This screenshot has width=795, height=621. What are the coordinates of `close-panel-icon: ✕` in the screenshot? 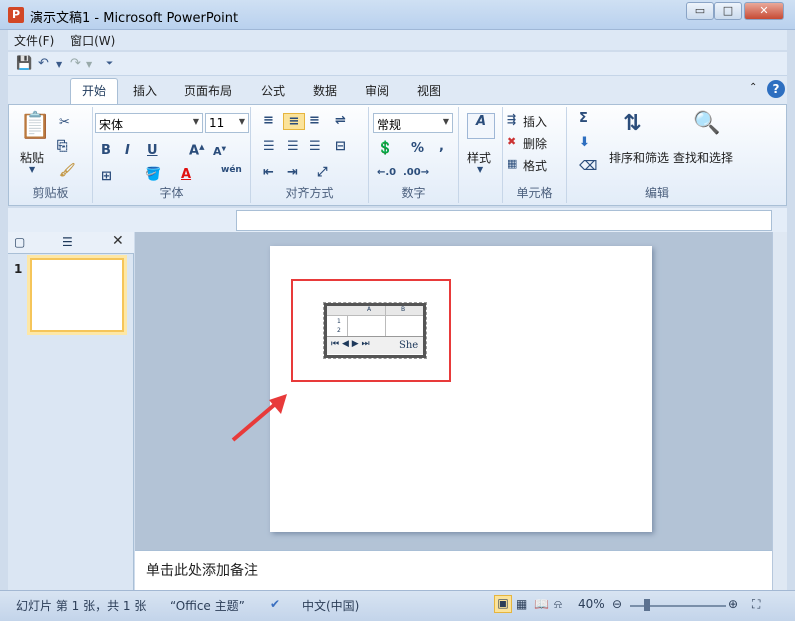 It's located at (118, 241).